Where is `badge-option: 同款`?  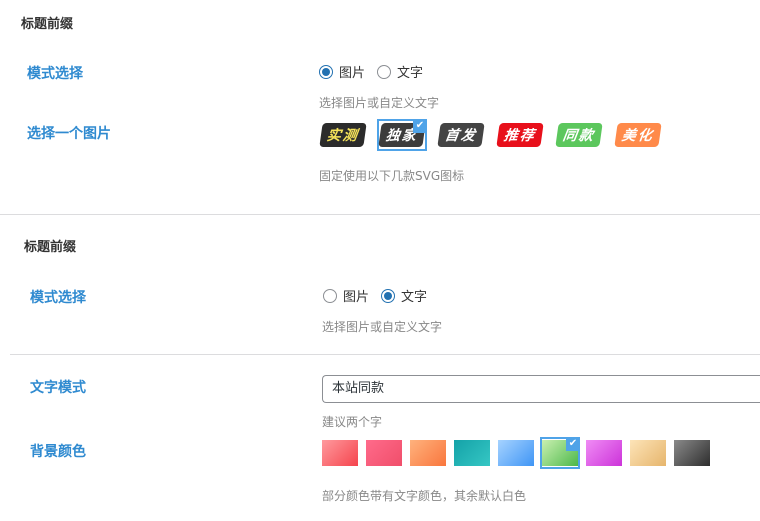
badge-option: 同款 is located at coordinates (579, 135).